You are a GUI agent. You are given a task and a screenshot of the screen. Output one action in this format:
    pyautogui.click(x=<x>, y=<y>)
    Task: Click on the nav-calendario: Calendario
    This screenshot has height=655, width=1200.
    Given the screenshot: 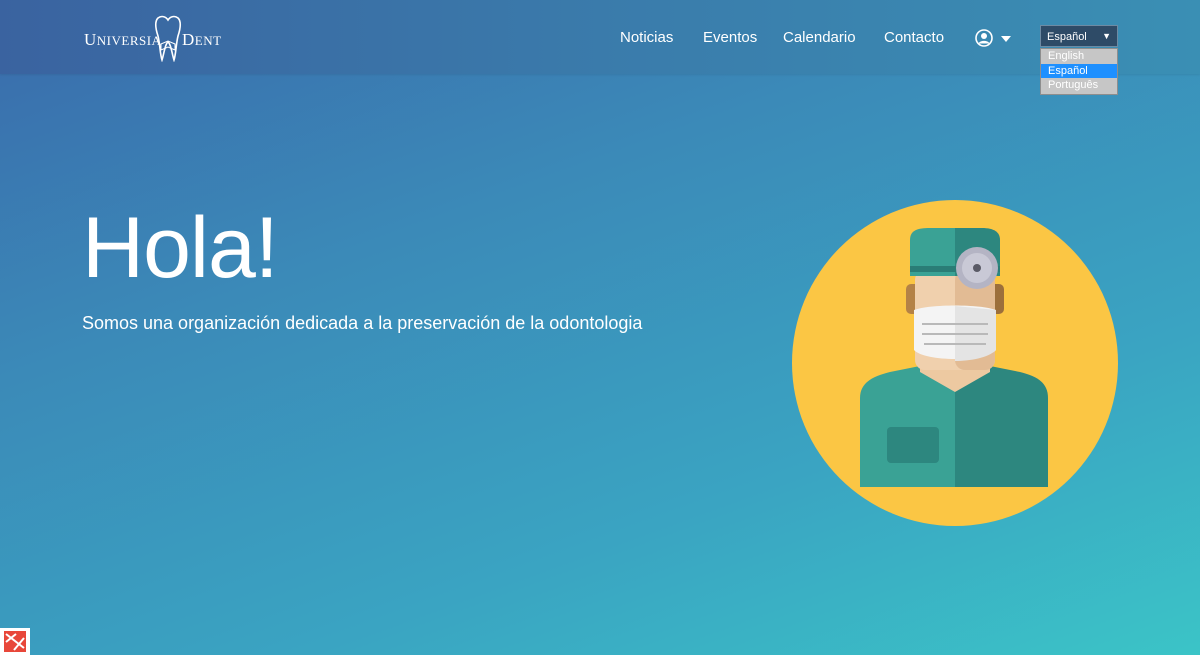 What is the action you would take?
    pyautogui.click(x=819, y=37)
    